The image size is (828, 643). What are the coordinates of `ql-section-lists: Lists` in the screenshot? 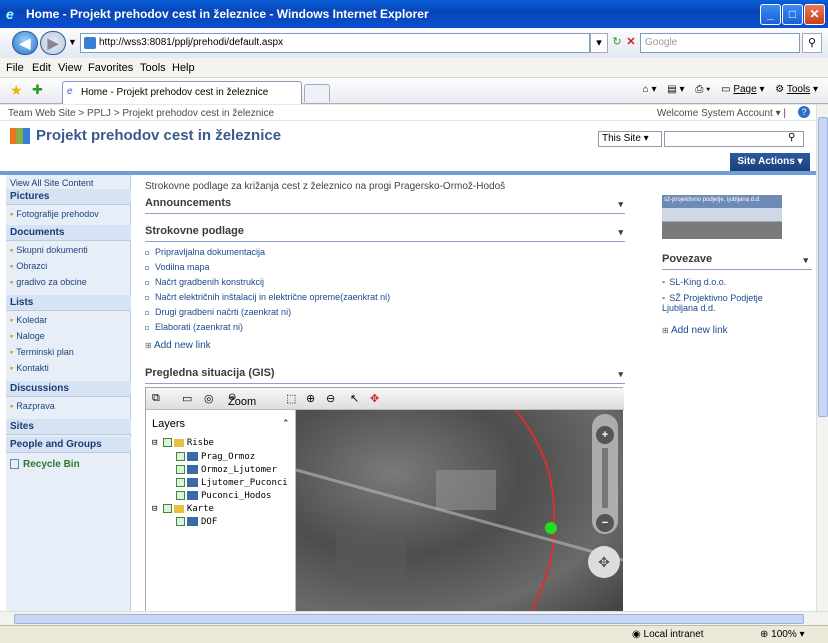 It's located at (68, 303).